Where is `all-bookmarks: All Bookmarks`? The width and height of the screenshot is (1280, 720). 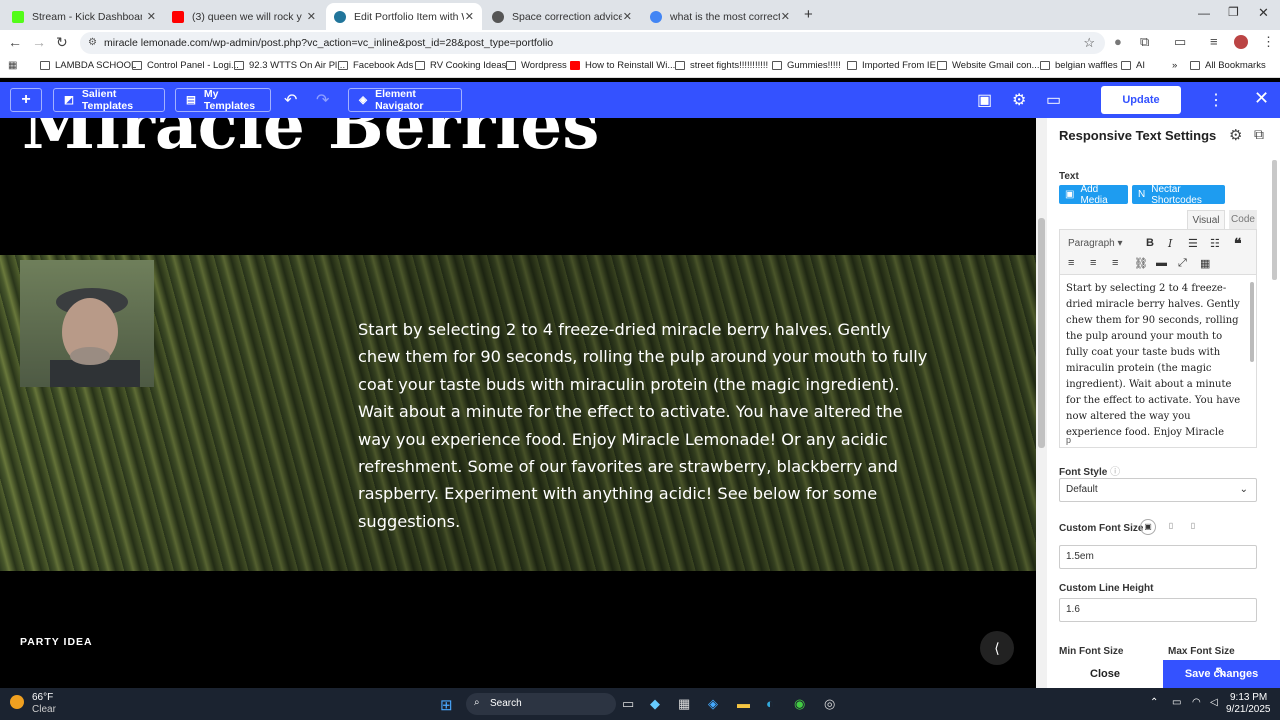 all-bookmarks: All Bookmarks is located at coordinates (1228, 65).